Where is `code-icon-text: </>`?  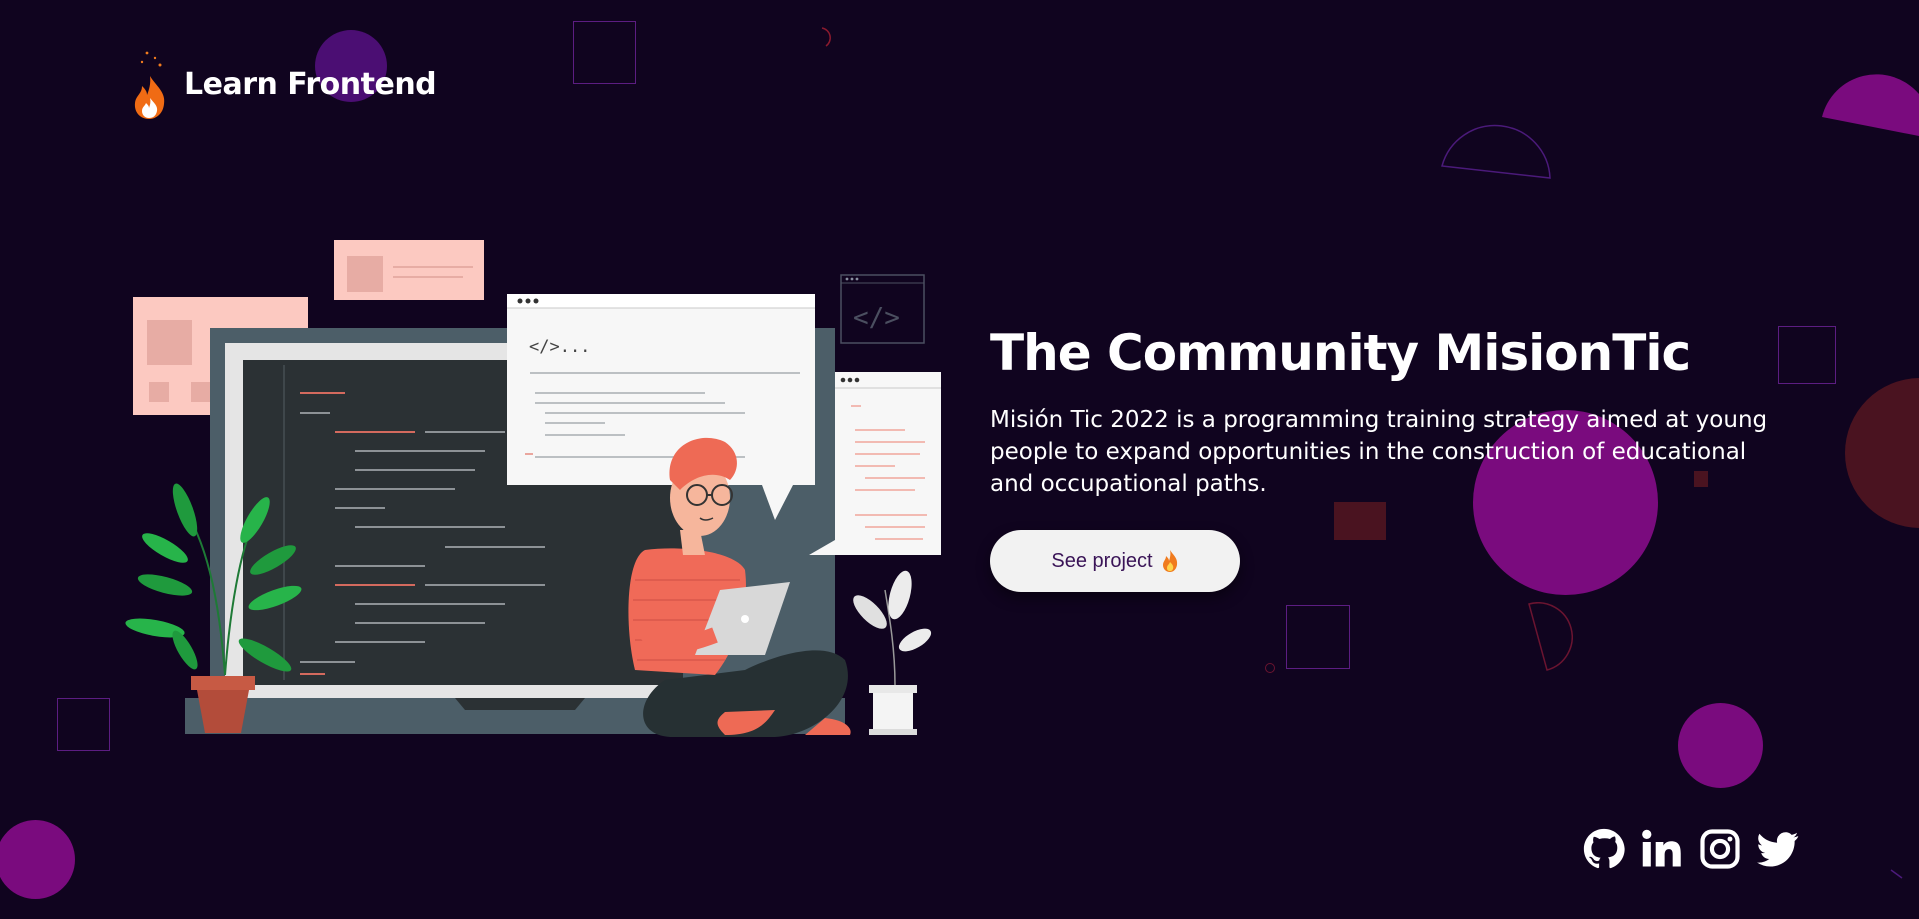
code-icon-text: </> is located at coordinates (876, 318).